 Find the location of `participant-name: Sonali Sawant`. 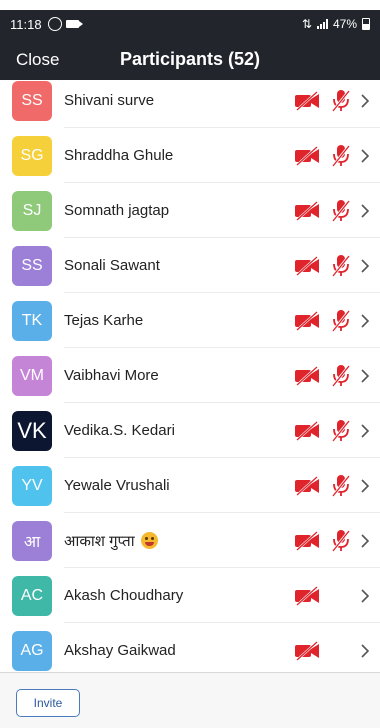

participant-name: Sonali Sawant is located at coordinates (112, 265).